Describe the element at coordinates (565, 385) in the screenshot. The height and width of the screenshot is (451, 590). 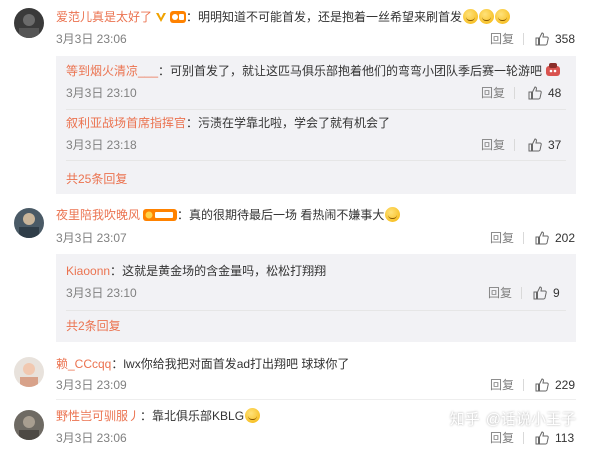
I see `like-count: 229` at that location.